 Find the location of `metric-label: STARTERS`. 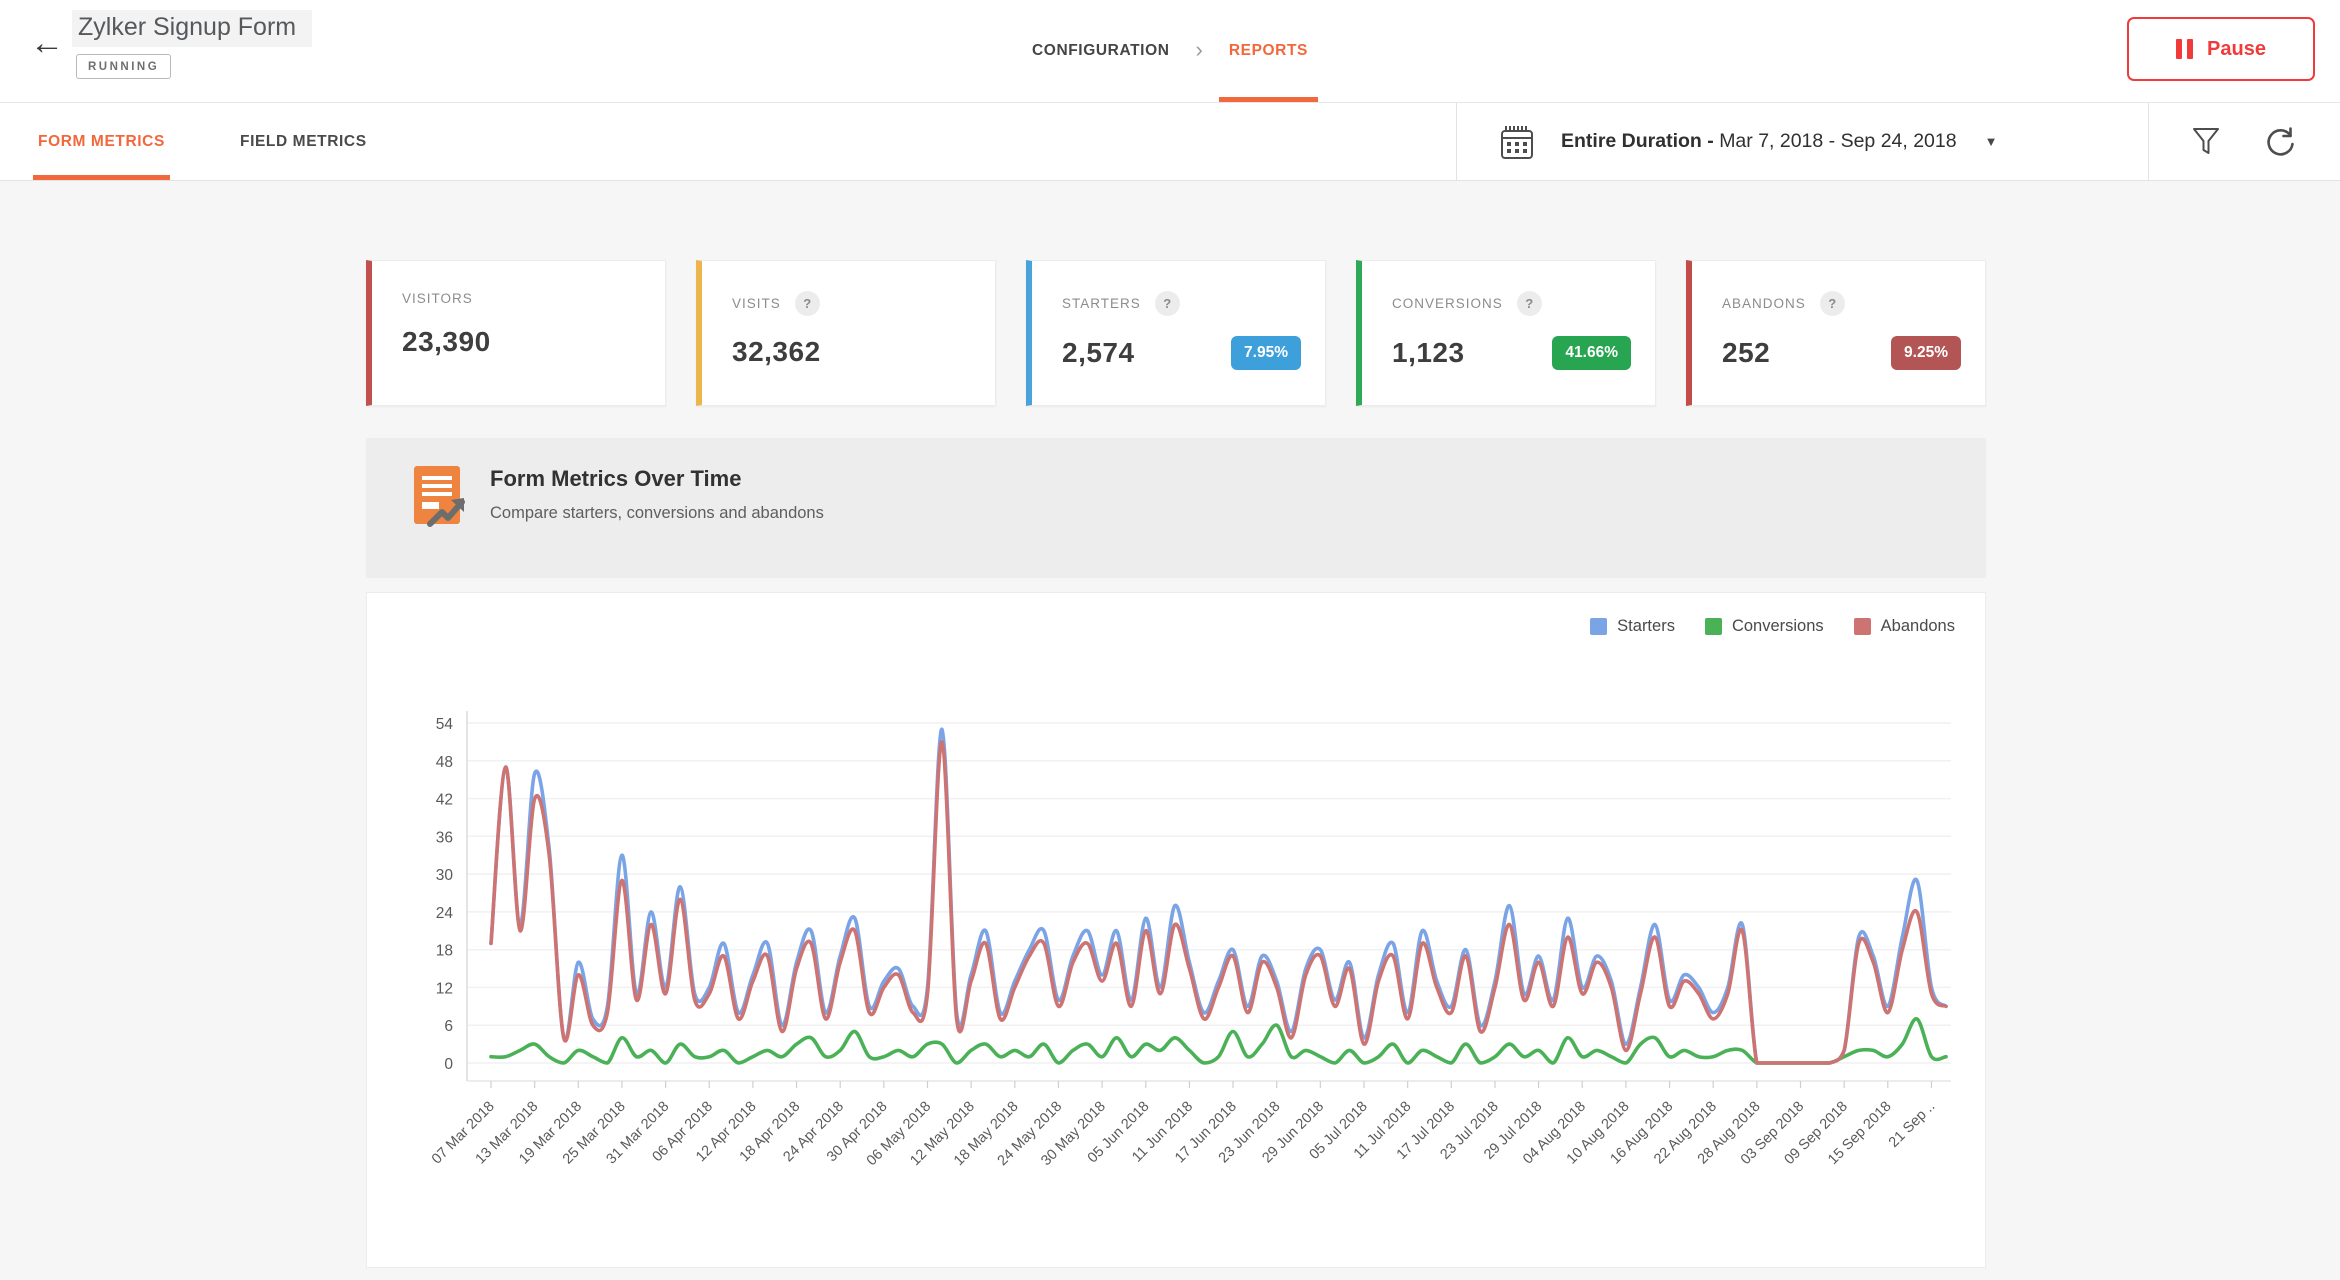

metric-label: STARTERS is located at coordinates (1101, 303).